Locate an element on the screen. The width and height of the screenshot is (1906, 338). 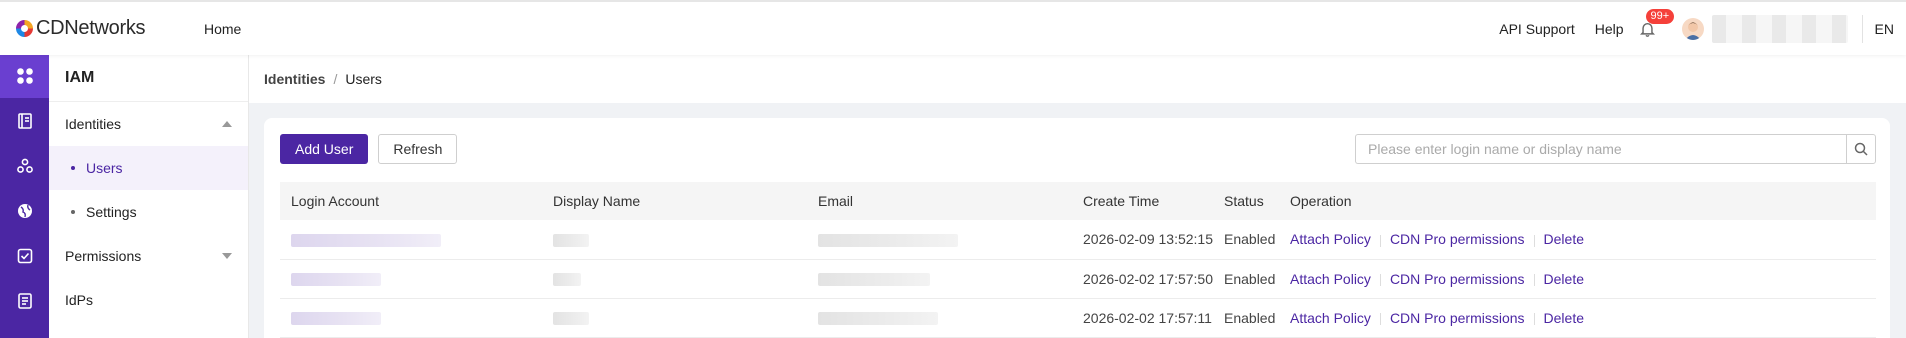
refresh-button: Refresh is located at coordinates (418, 149).